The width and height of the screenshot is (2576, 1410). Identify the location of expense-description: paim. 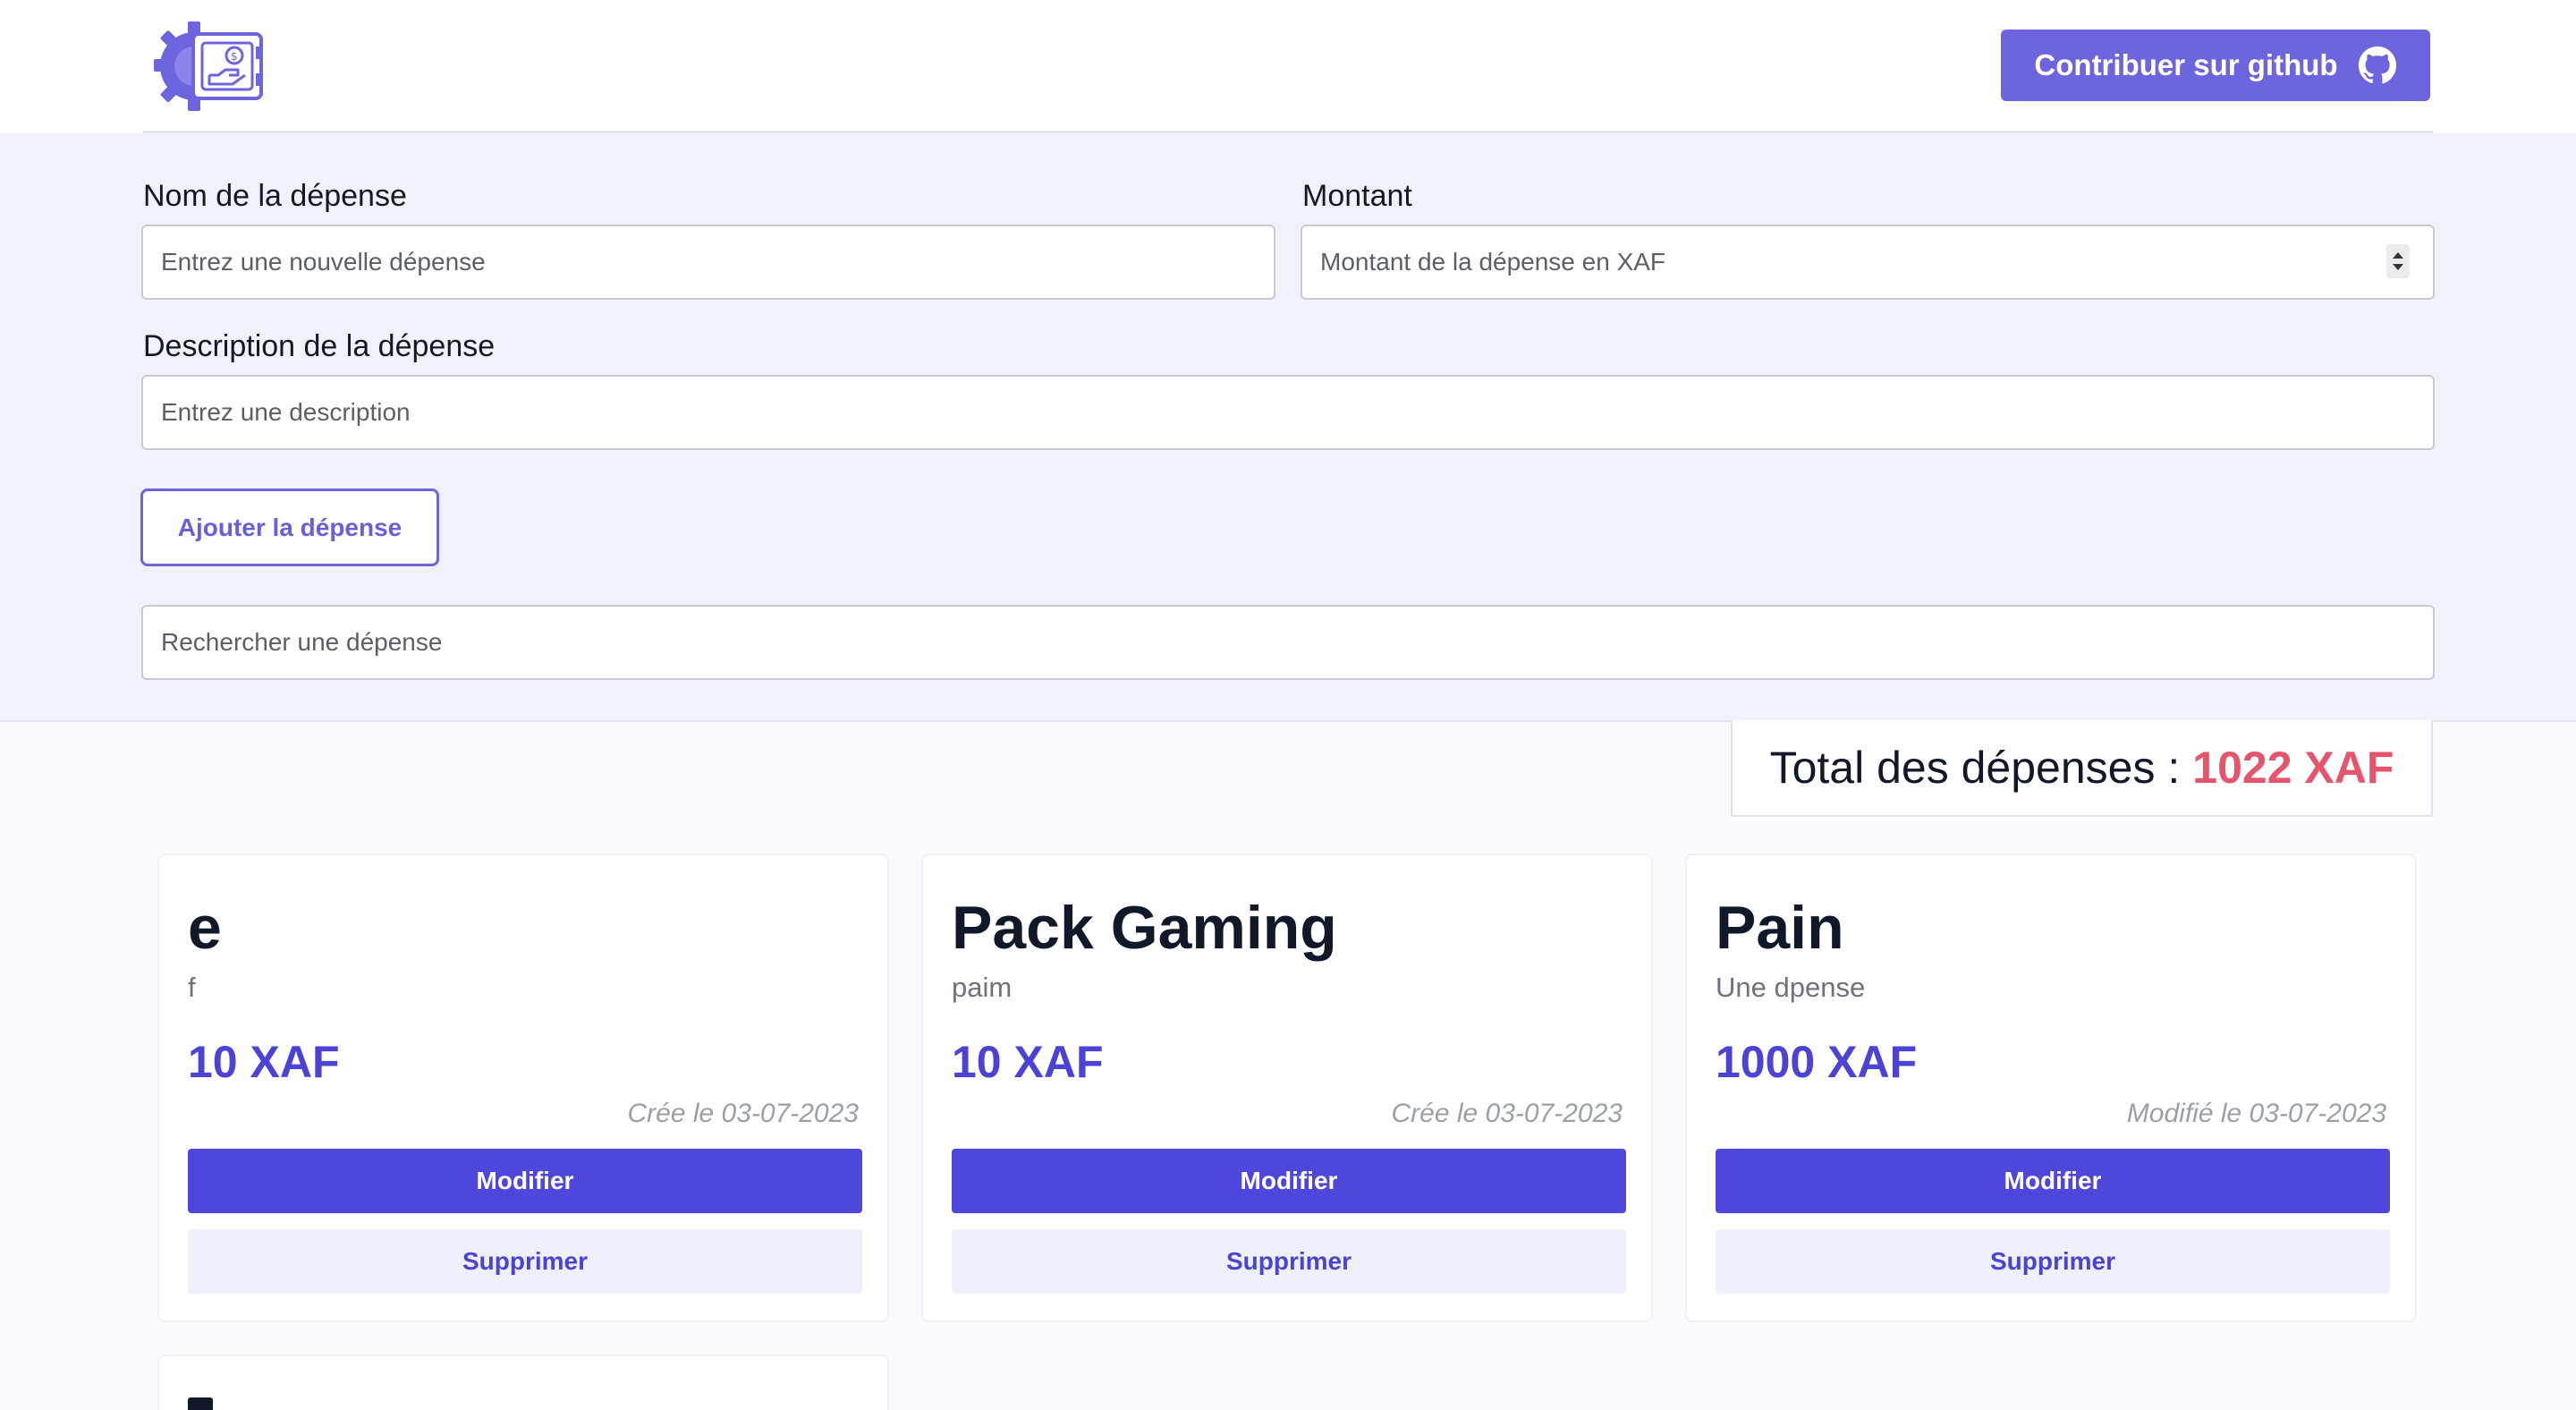
(982, 988).